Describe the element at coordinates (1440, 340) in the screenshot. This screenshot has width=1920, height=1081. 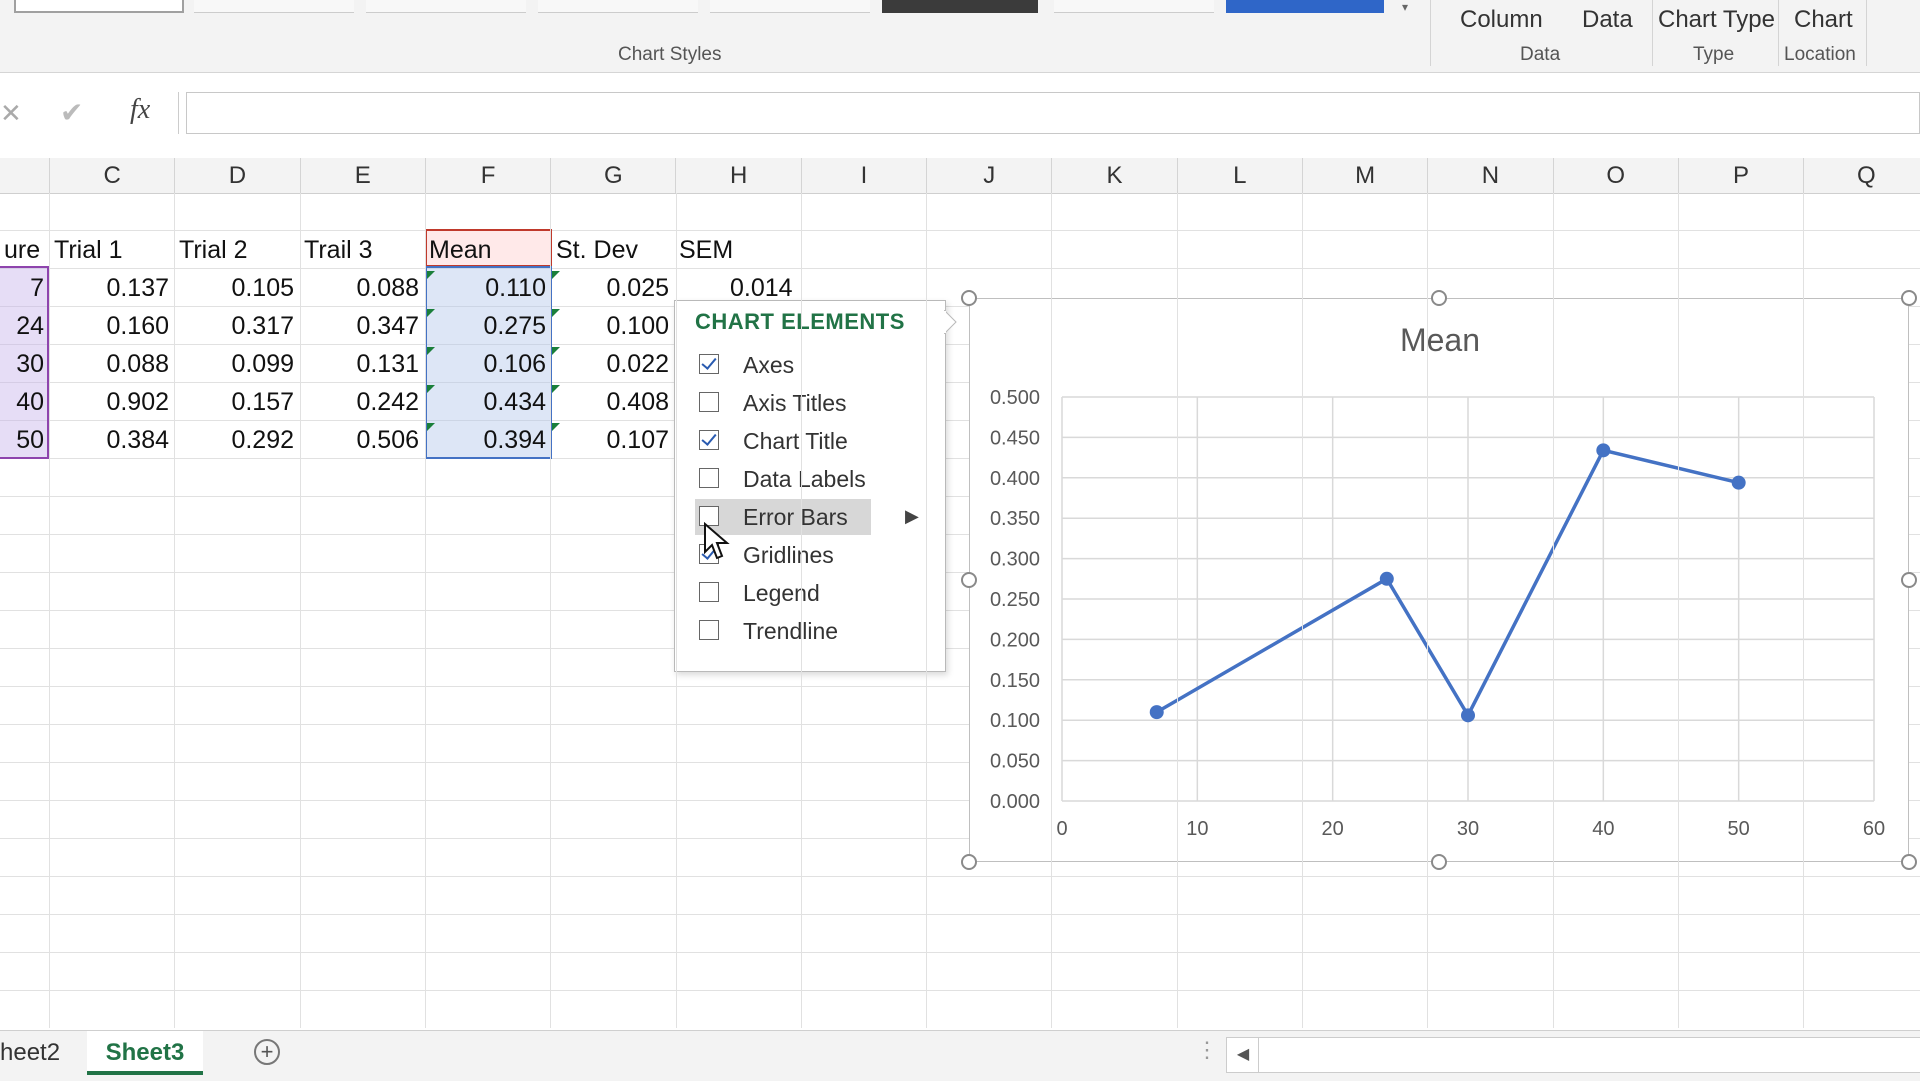
I see `chart-title: Mean` at that location.